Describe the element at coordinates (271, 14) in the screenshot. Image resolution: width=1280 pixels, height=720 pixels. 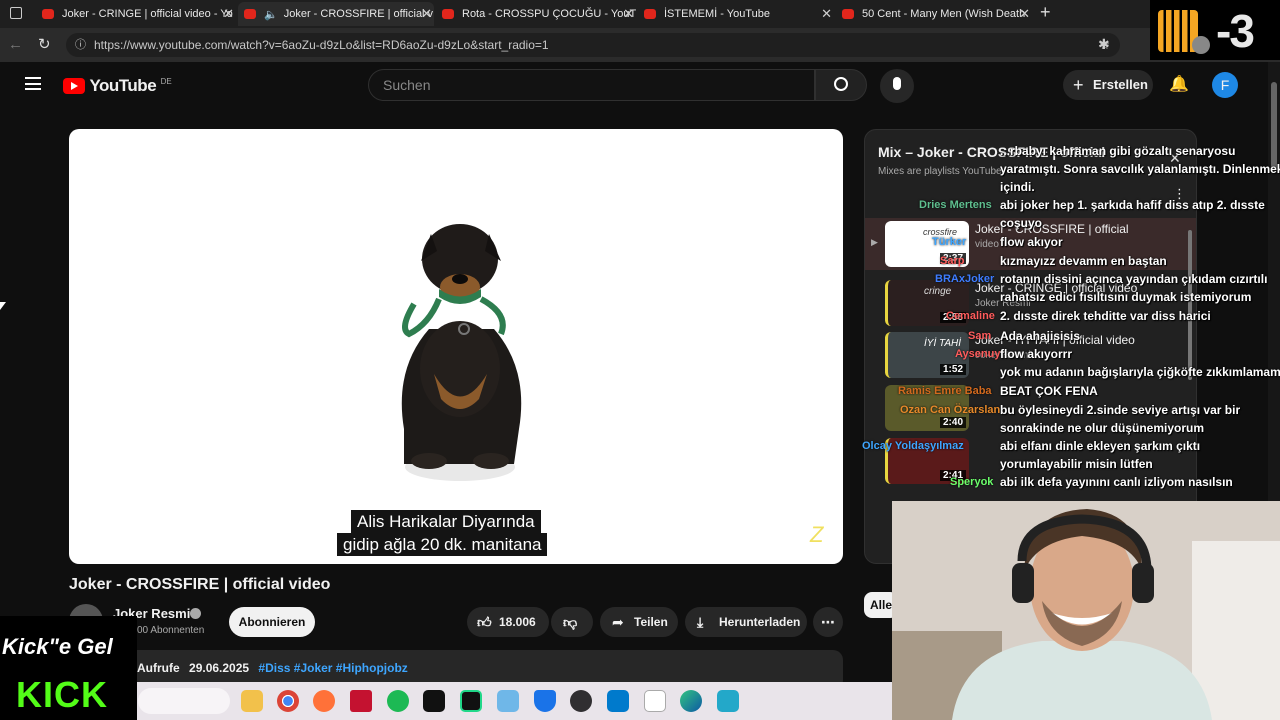
I see `speaker-icon: 🔈` at that location.